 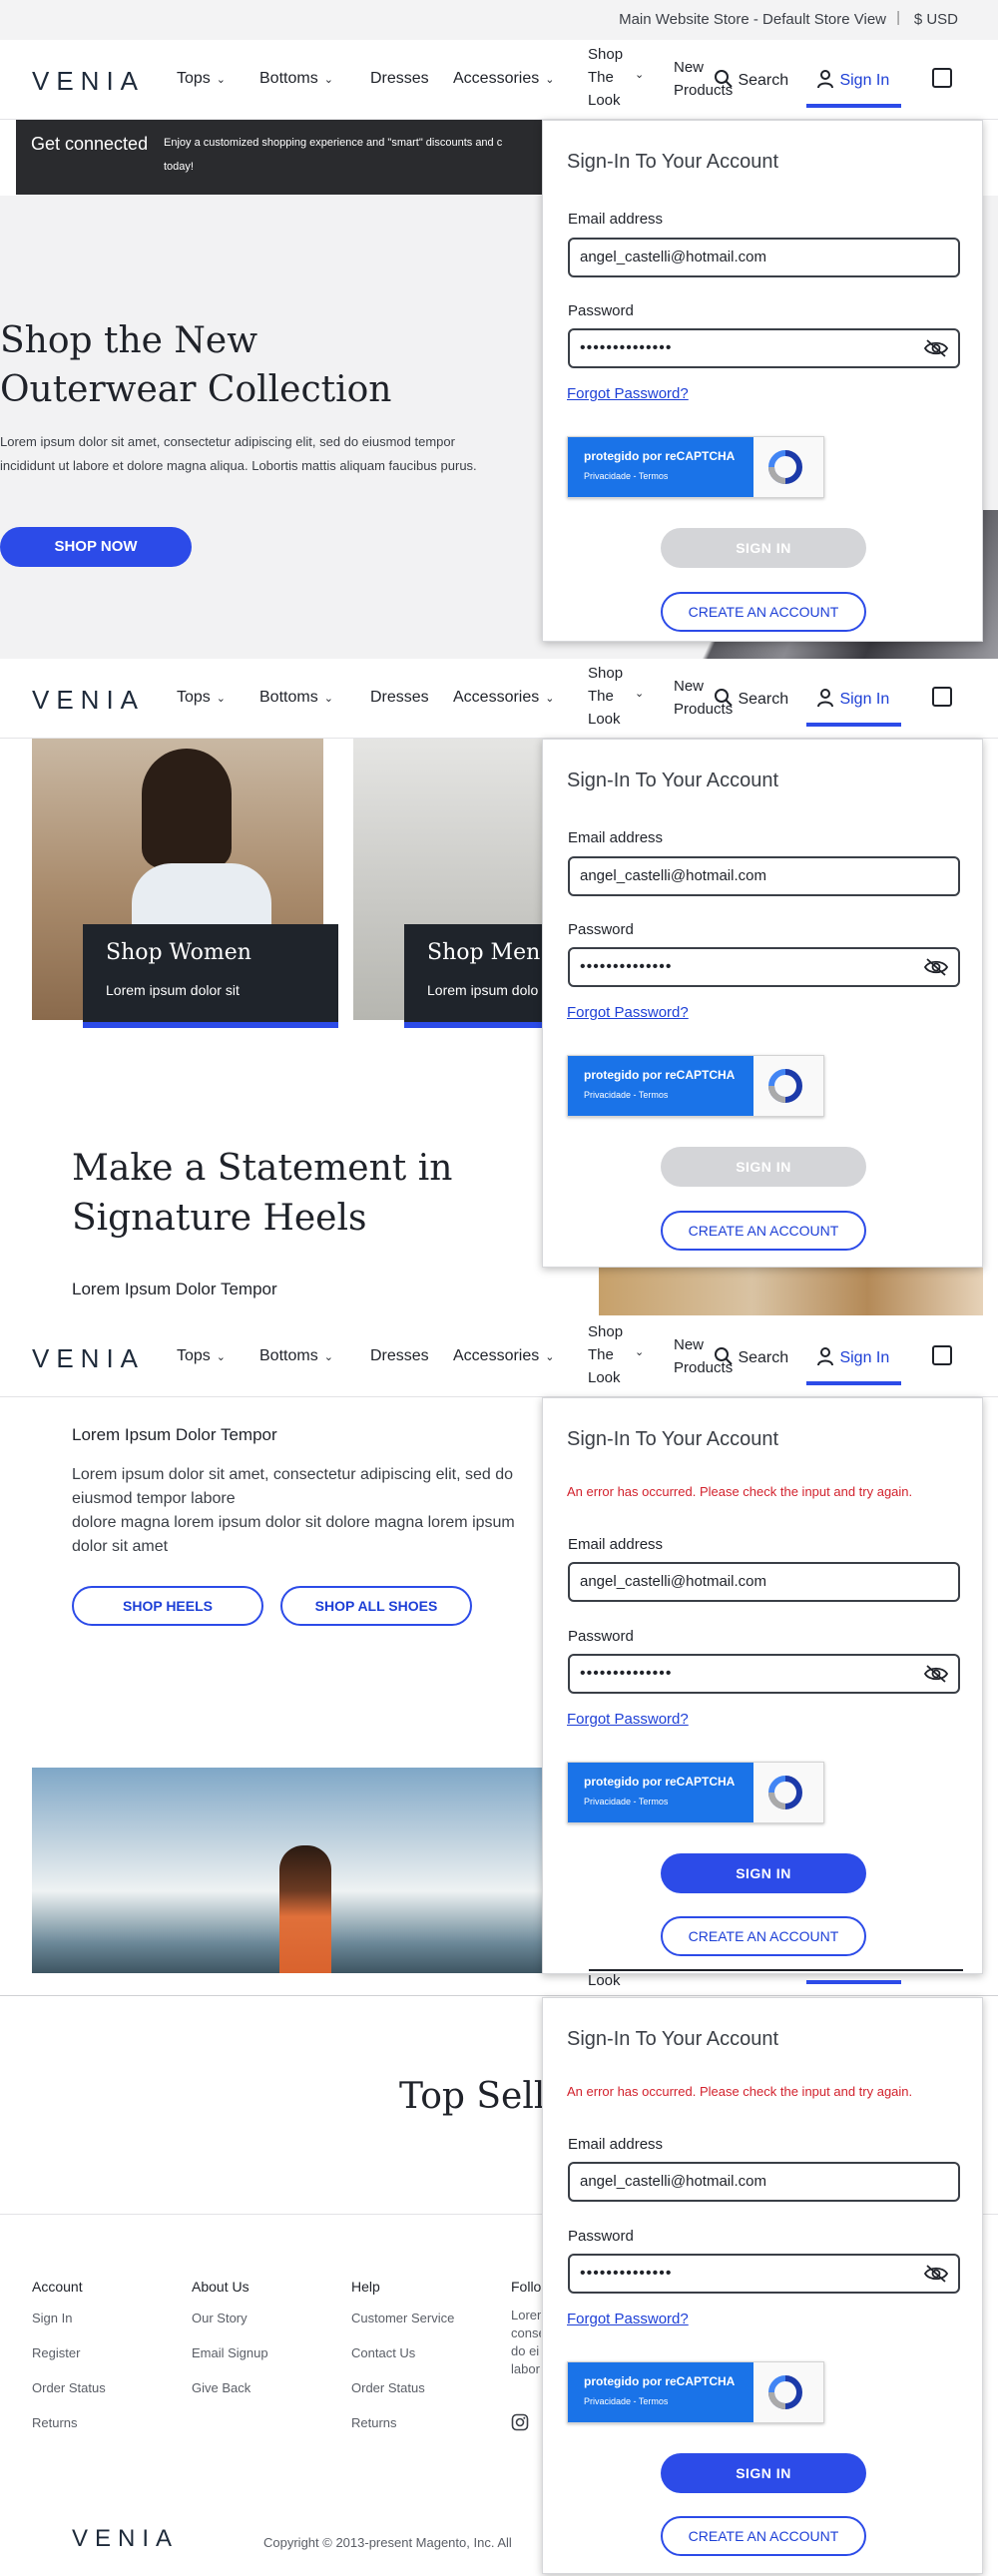 I want to click on password-label: Password, so click(x=601, y=1637).